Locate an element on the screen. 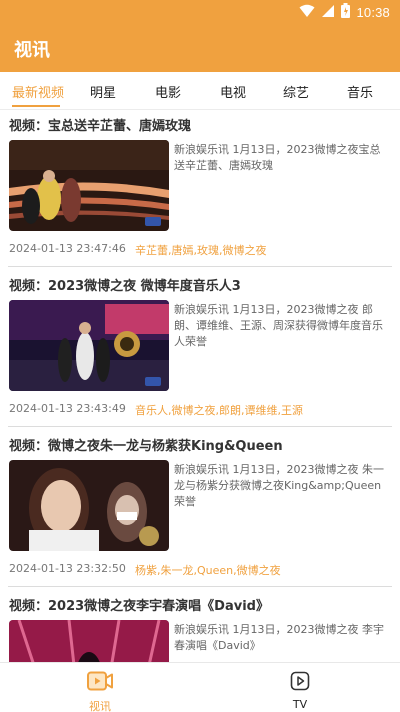 This screenshot has width=400, height=712. card-title: 视频：2023微博之夜 微博年度音乐人3 is located at coordinates (125, 284).